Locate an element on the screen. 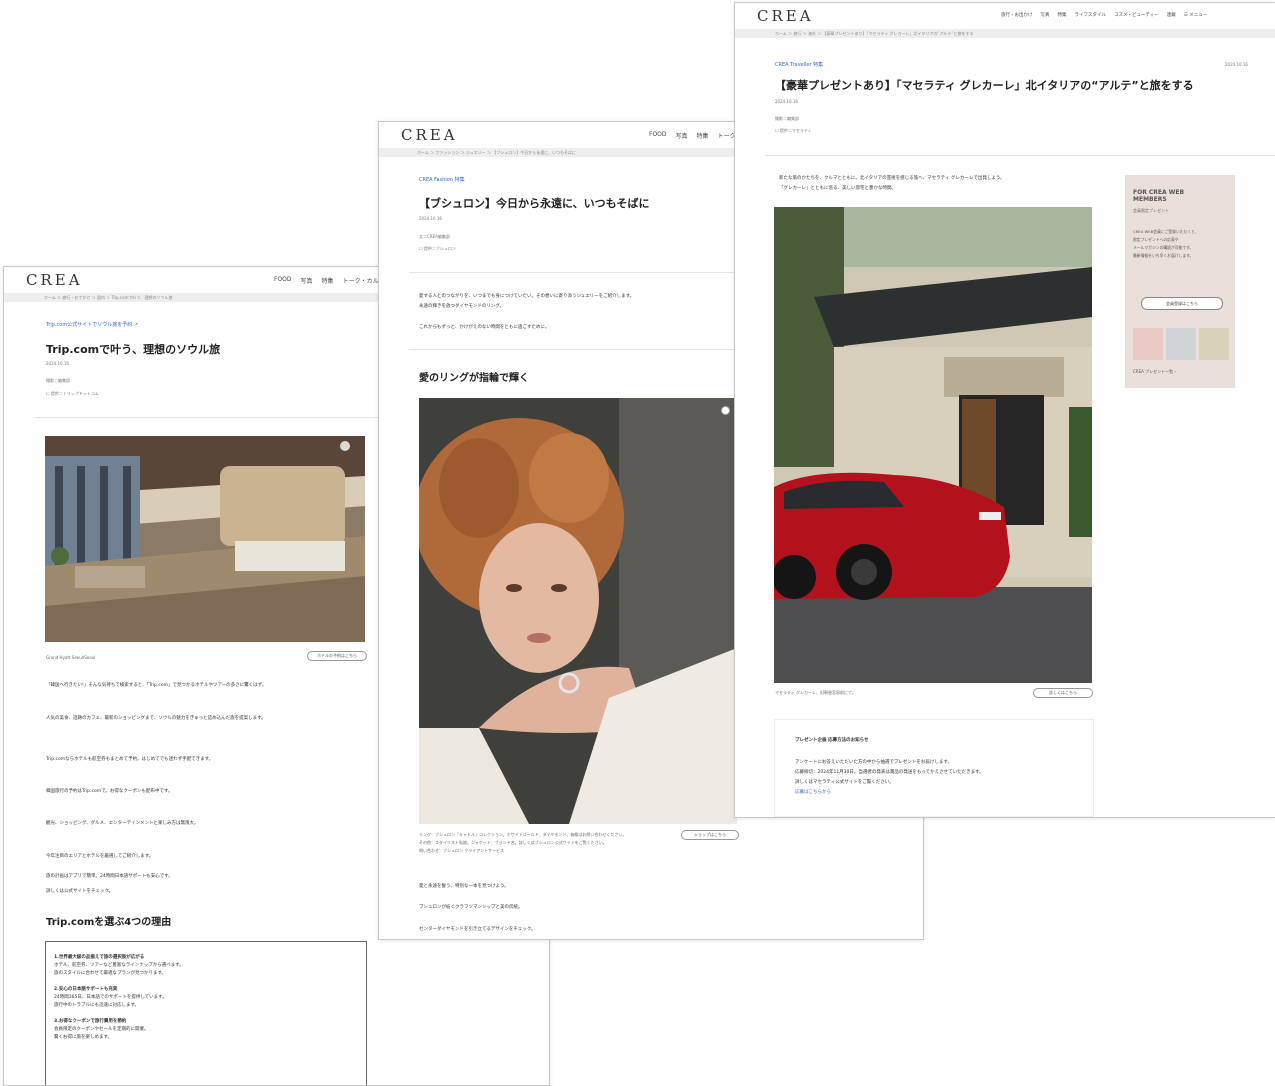 This screenshot has width=1275, height=1086. intro-paragraph: 「グレカーレ」とともに巡る、美しい邸宅と豊かな時間。 is located at coordinates (837, 188).